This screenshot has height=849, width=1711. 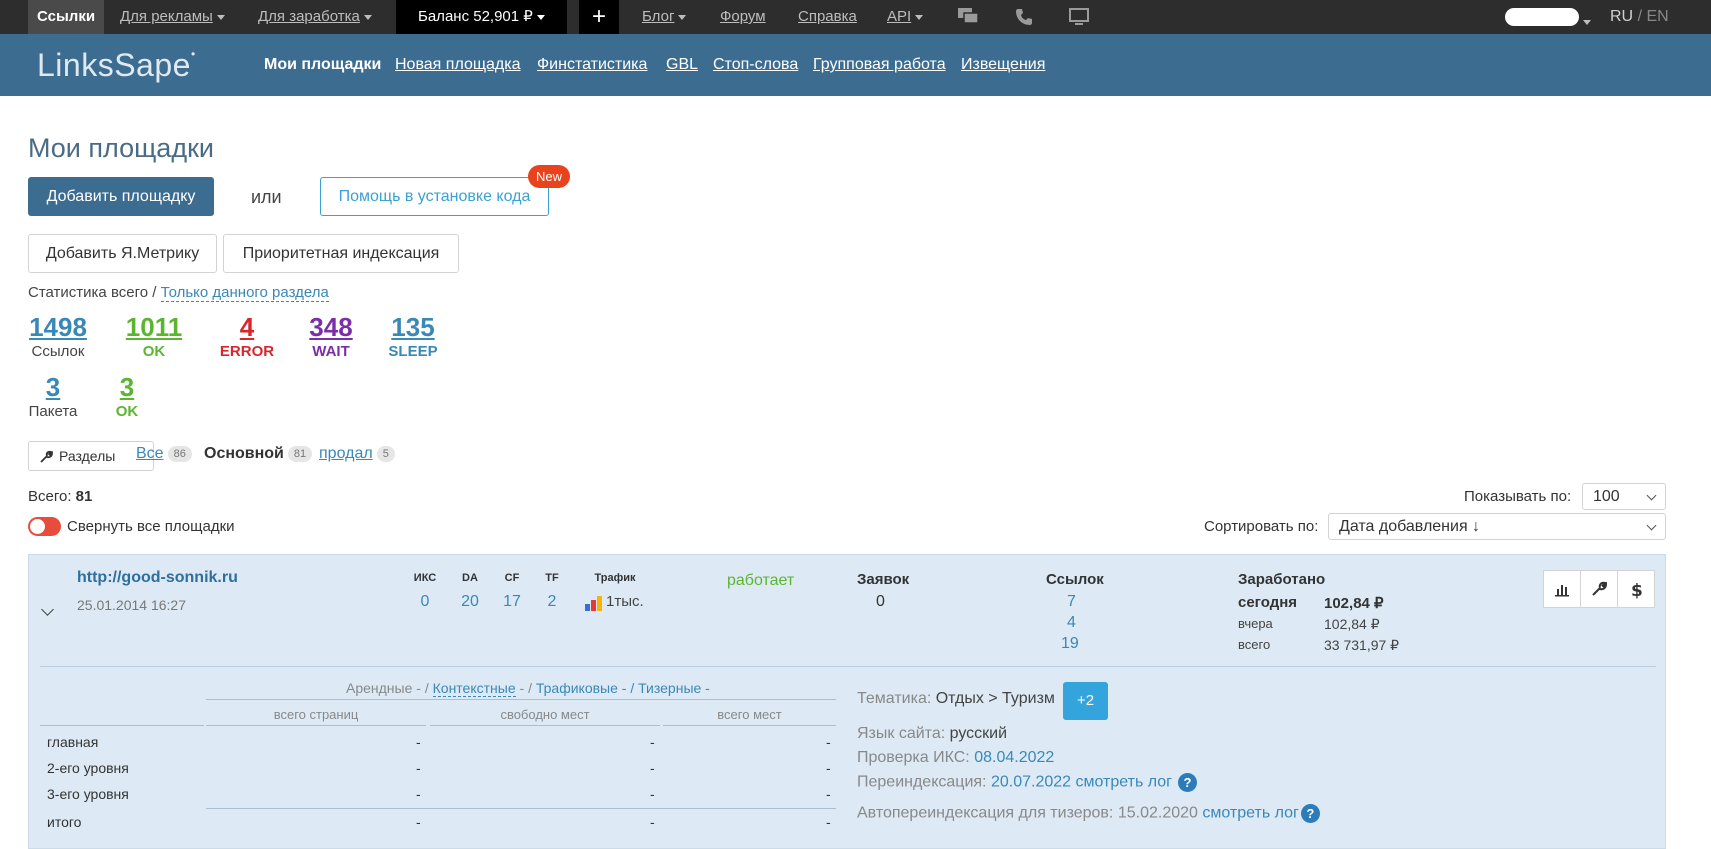 What do you see at coordinates (1624, 496) in the screenshot?
I see `show-by-select: 100` at bounding box center [1624, 496].